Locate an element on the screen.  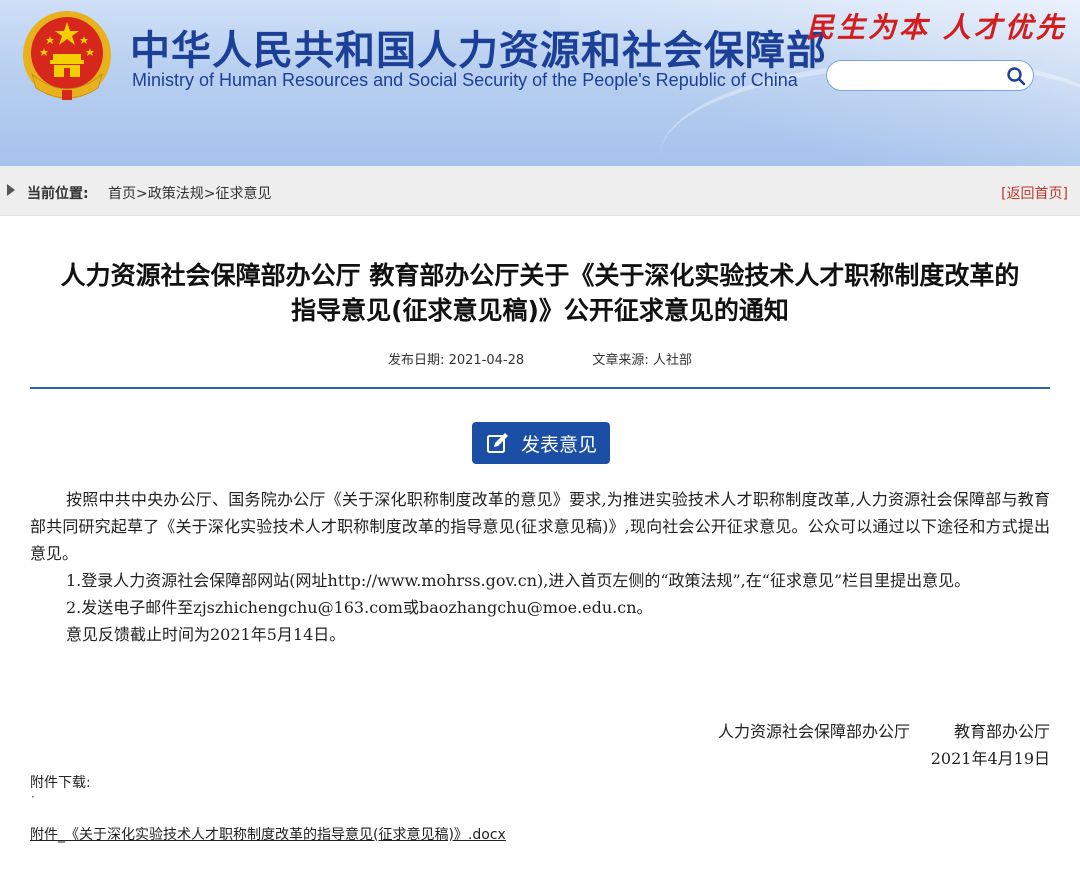
post-comment-button: 发表意见 is located at coordinates (541, 443).